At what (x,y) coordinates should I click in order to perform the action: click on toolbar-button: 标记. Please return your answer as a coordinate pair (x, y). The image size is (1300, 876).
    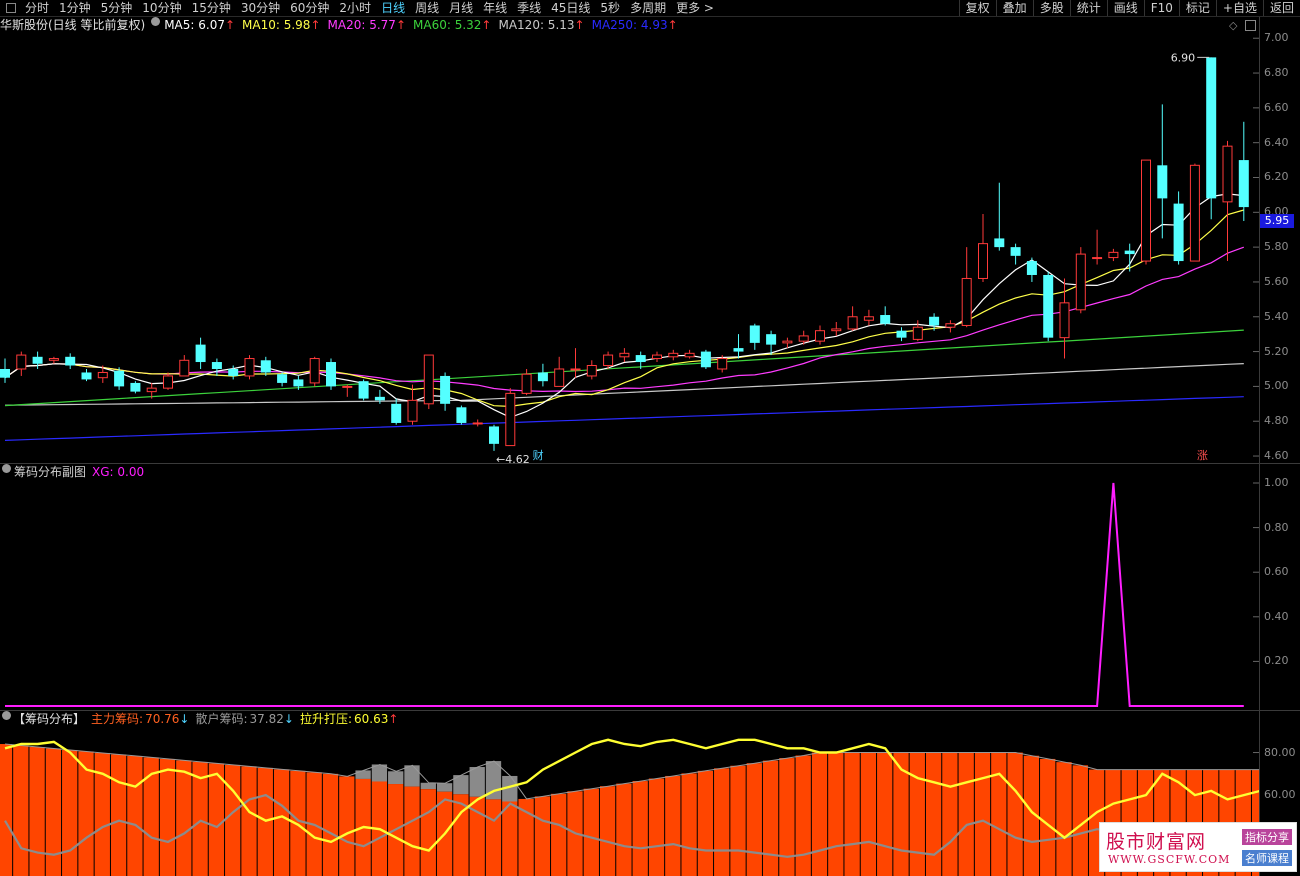
    Looking at the image, I should click on (1197, 8).